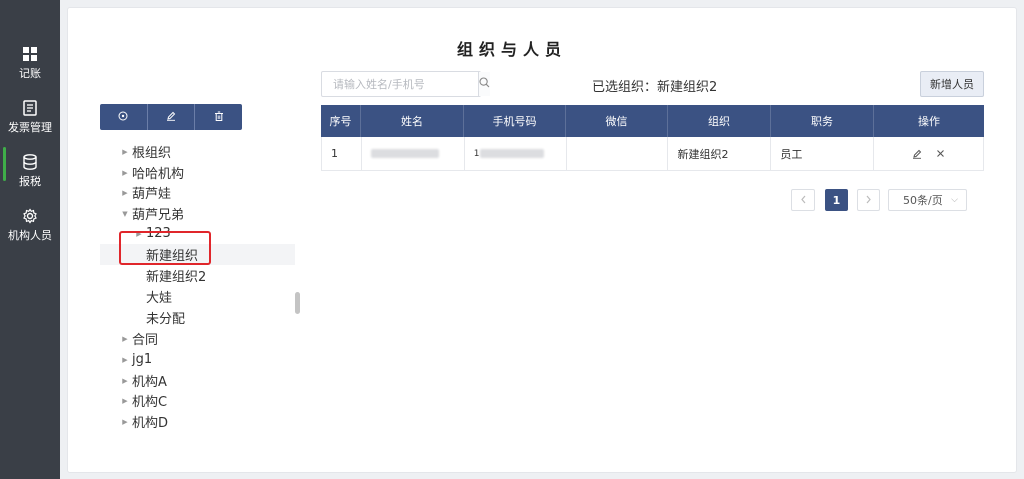 The image size is (1024, 479). Describe the element at coordinates (341, 121) in the screenshot. I see `column-header: 序号` at that location.